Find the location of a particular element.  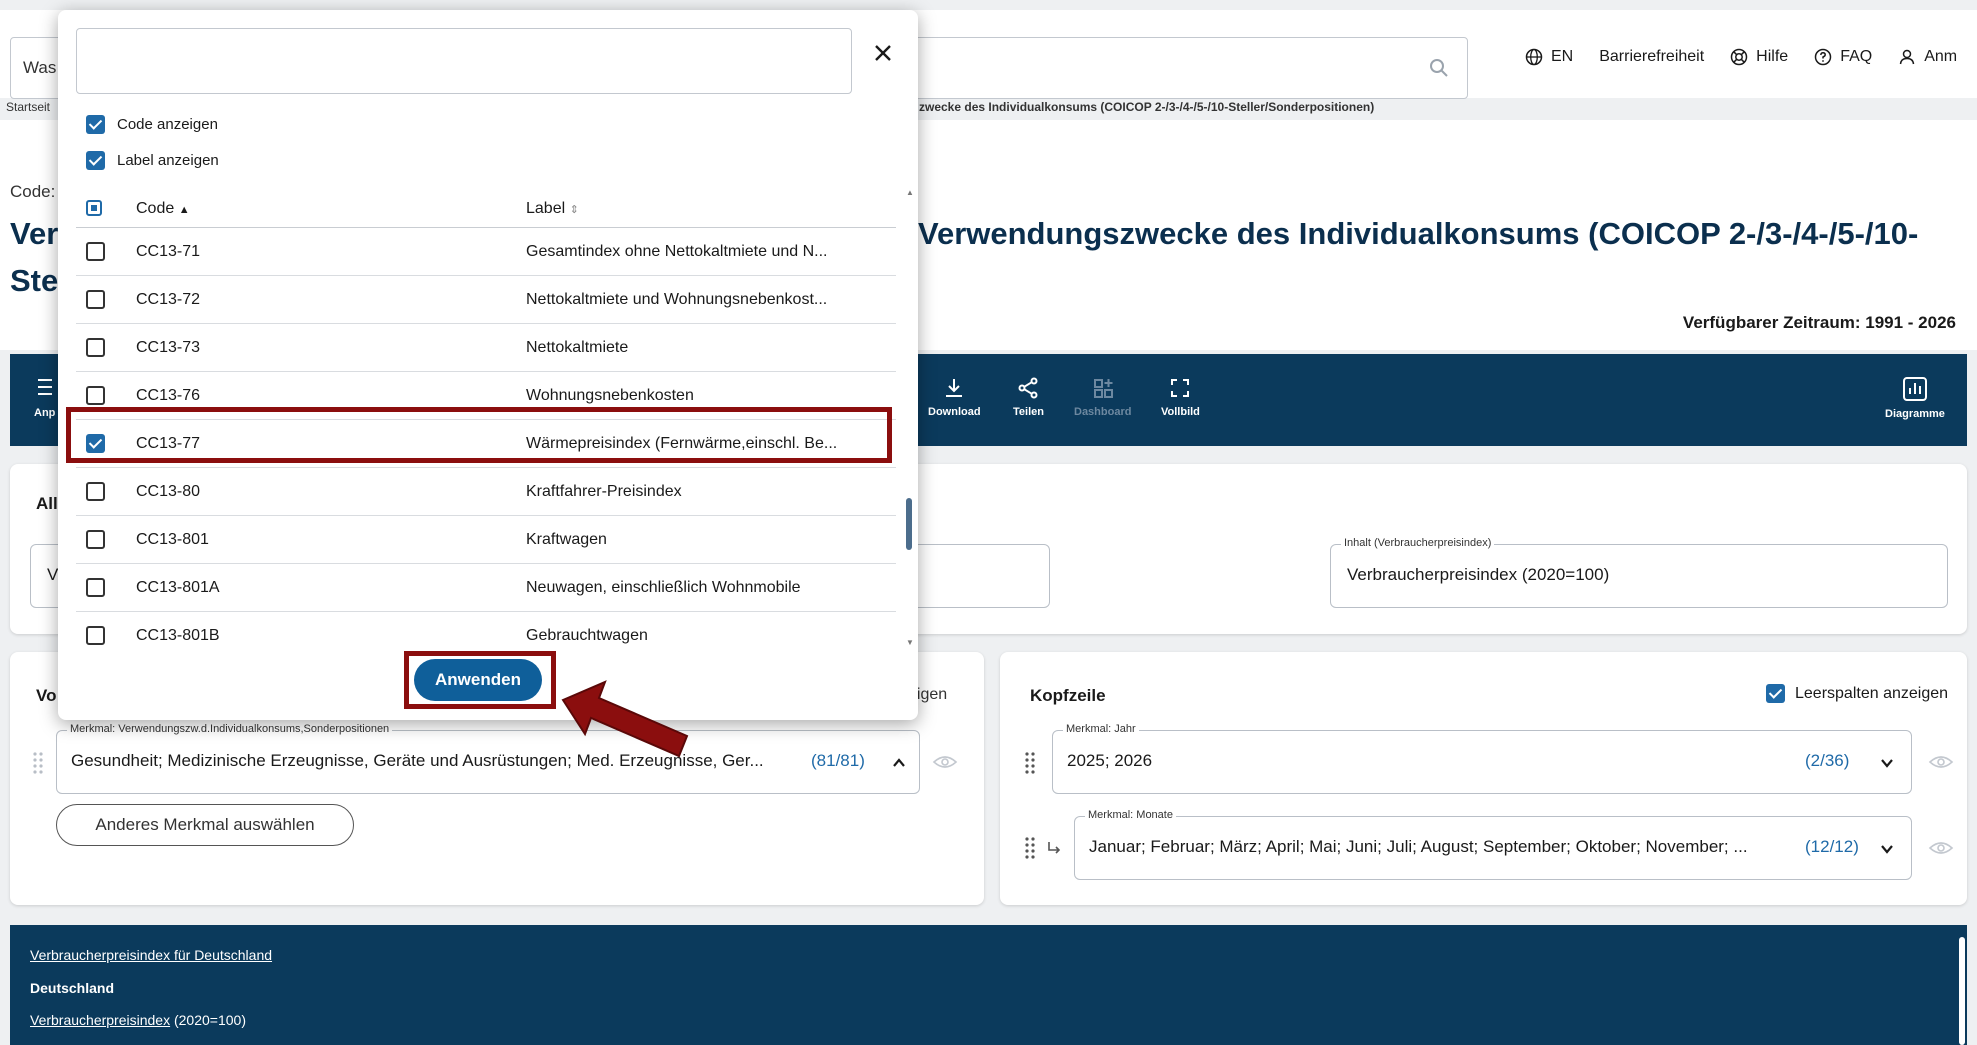

charts-button: Diagramme is located at coordinates (1915, 398).